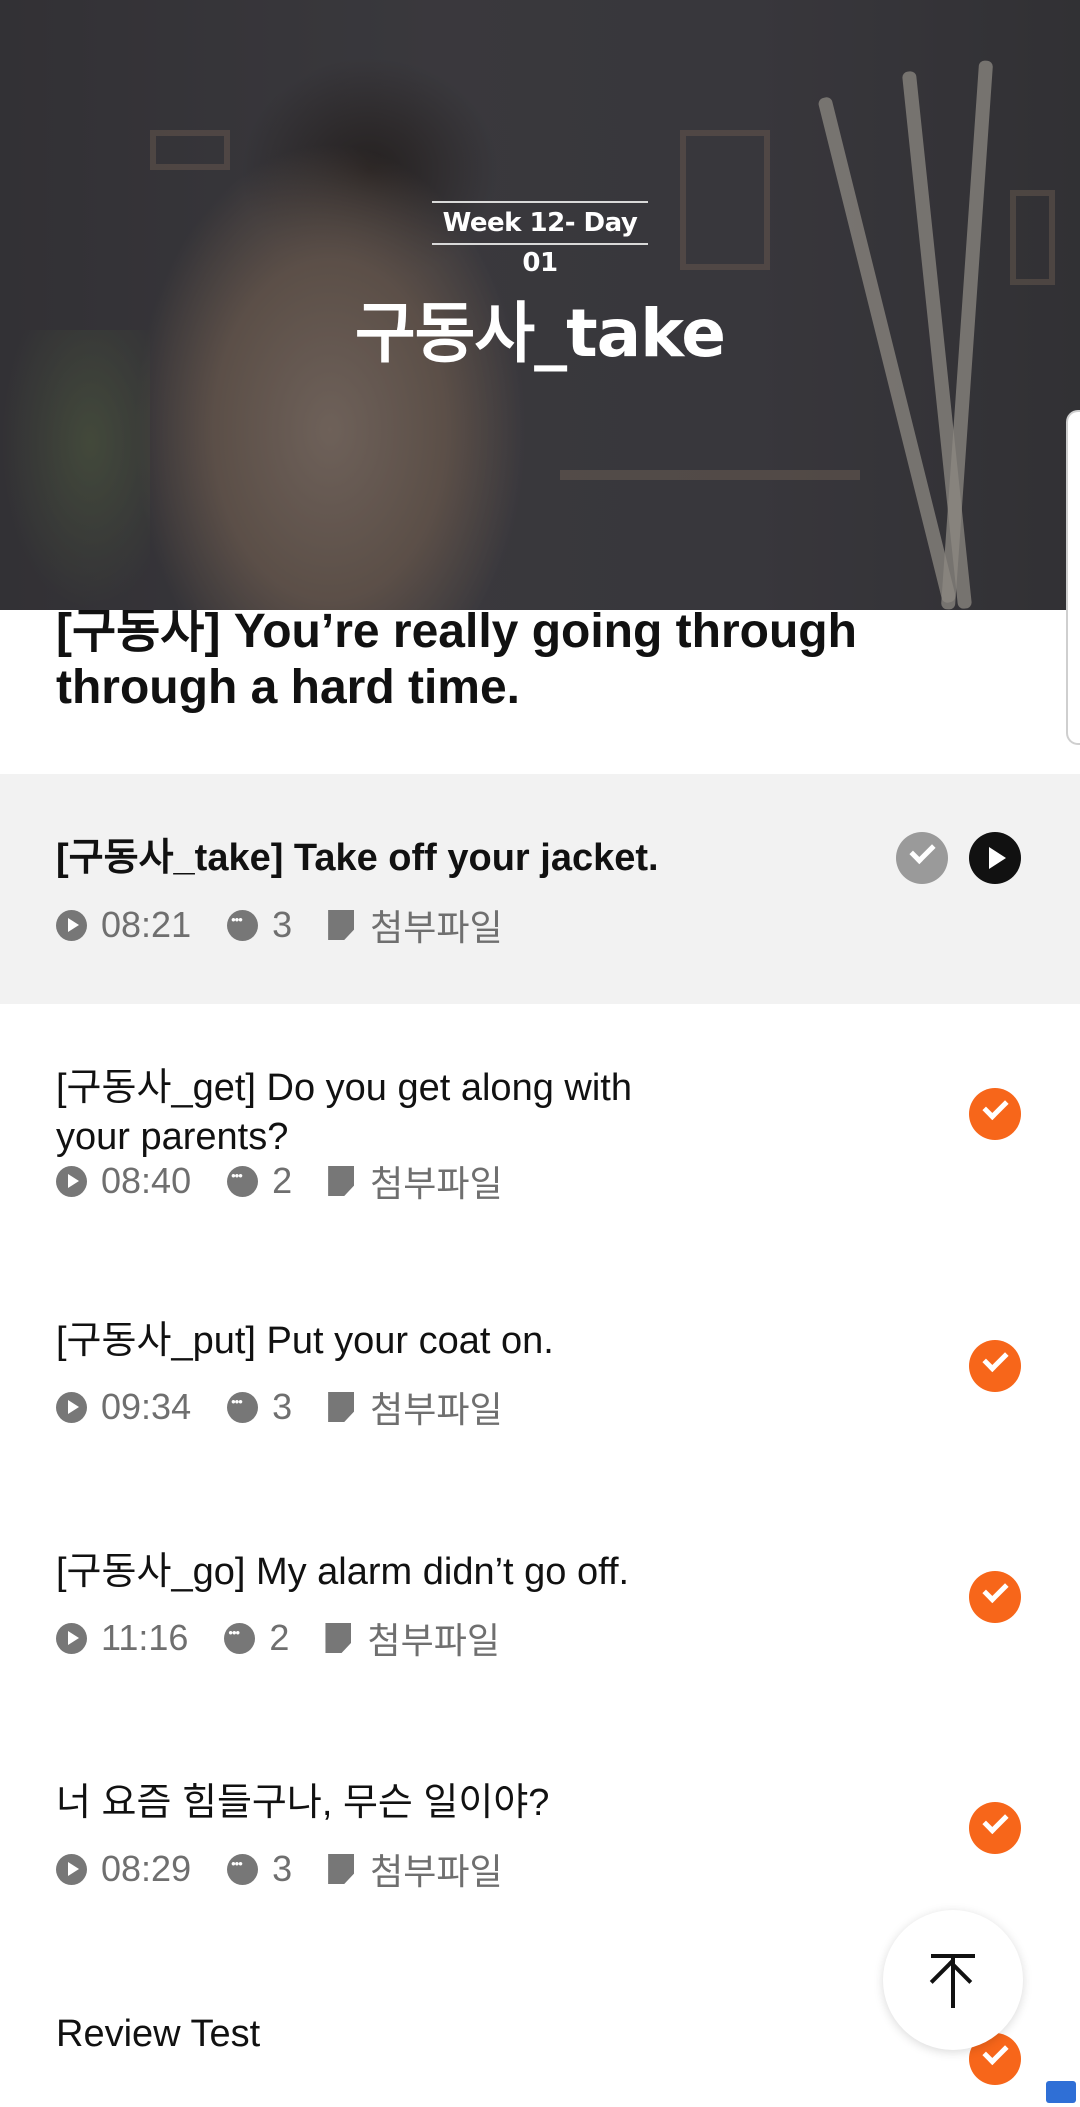  Describe the element at coordinates (297, 926) in the screenshot. I see `item-meta: 08:21 3 첨부파일` at that location.